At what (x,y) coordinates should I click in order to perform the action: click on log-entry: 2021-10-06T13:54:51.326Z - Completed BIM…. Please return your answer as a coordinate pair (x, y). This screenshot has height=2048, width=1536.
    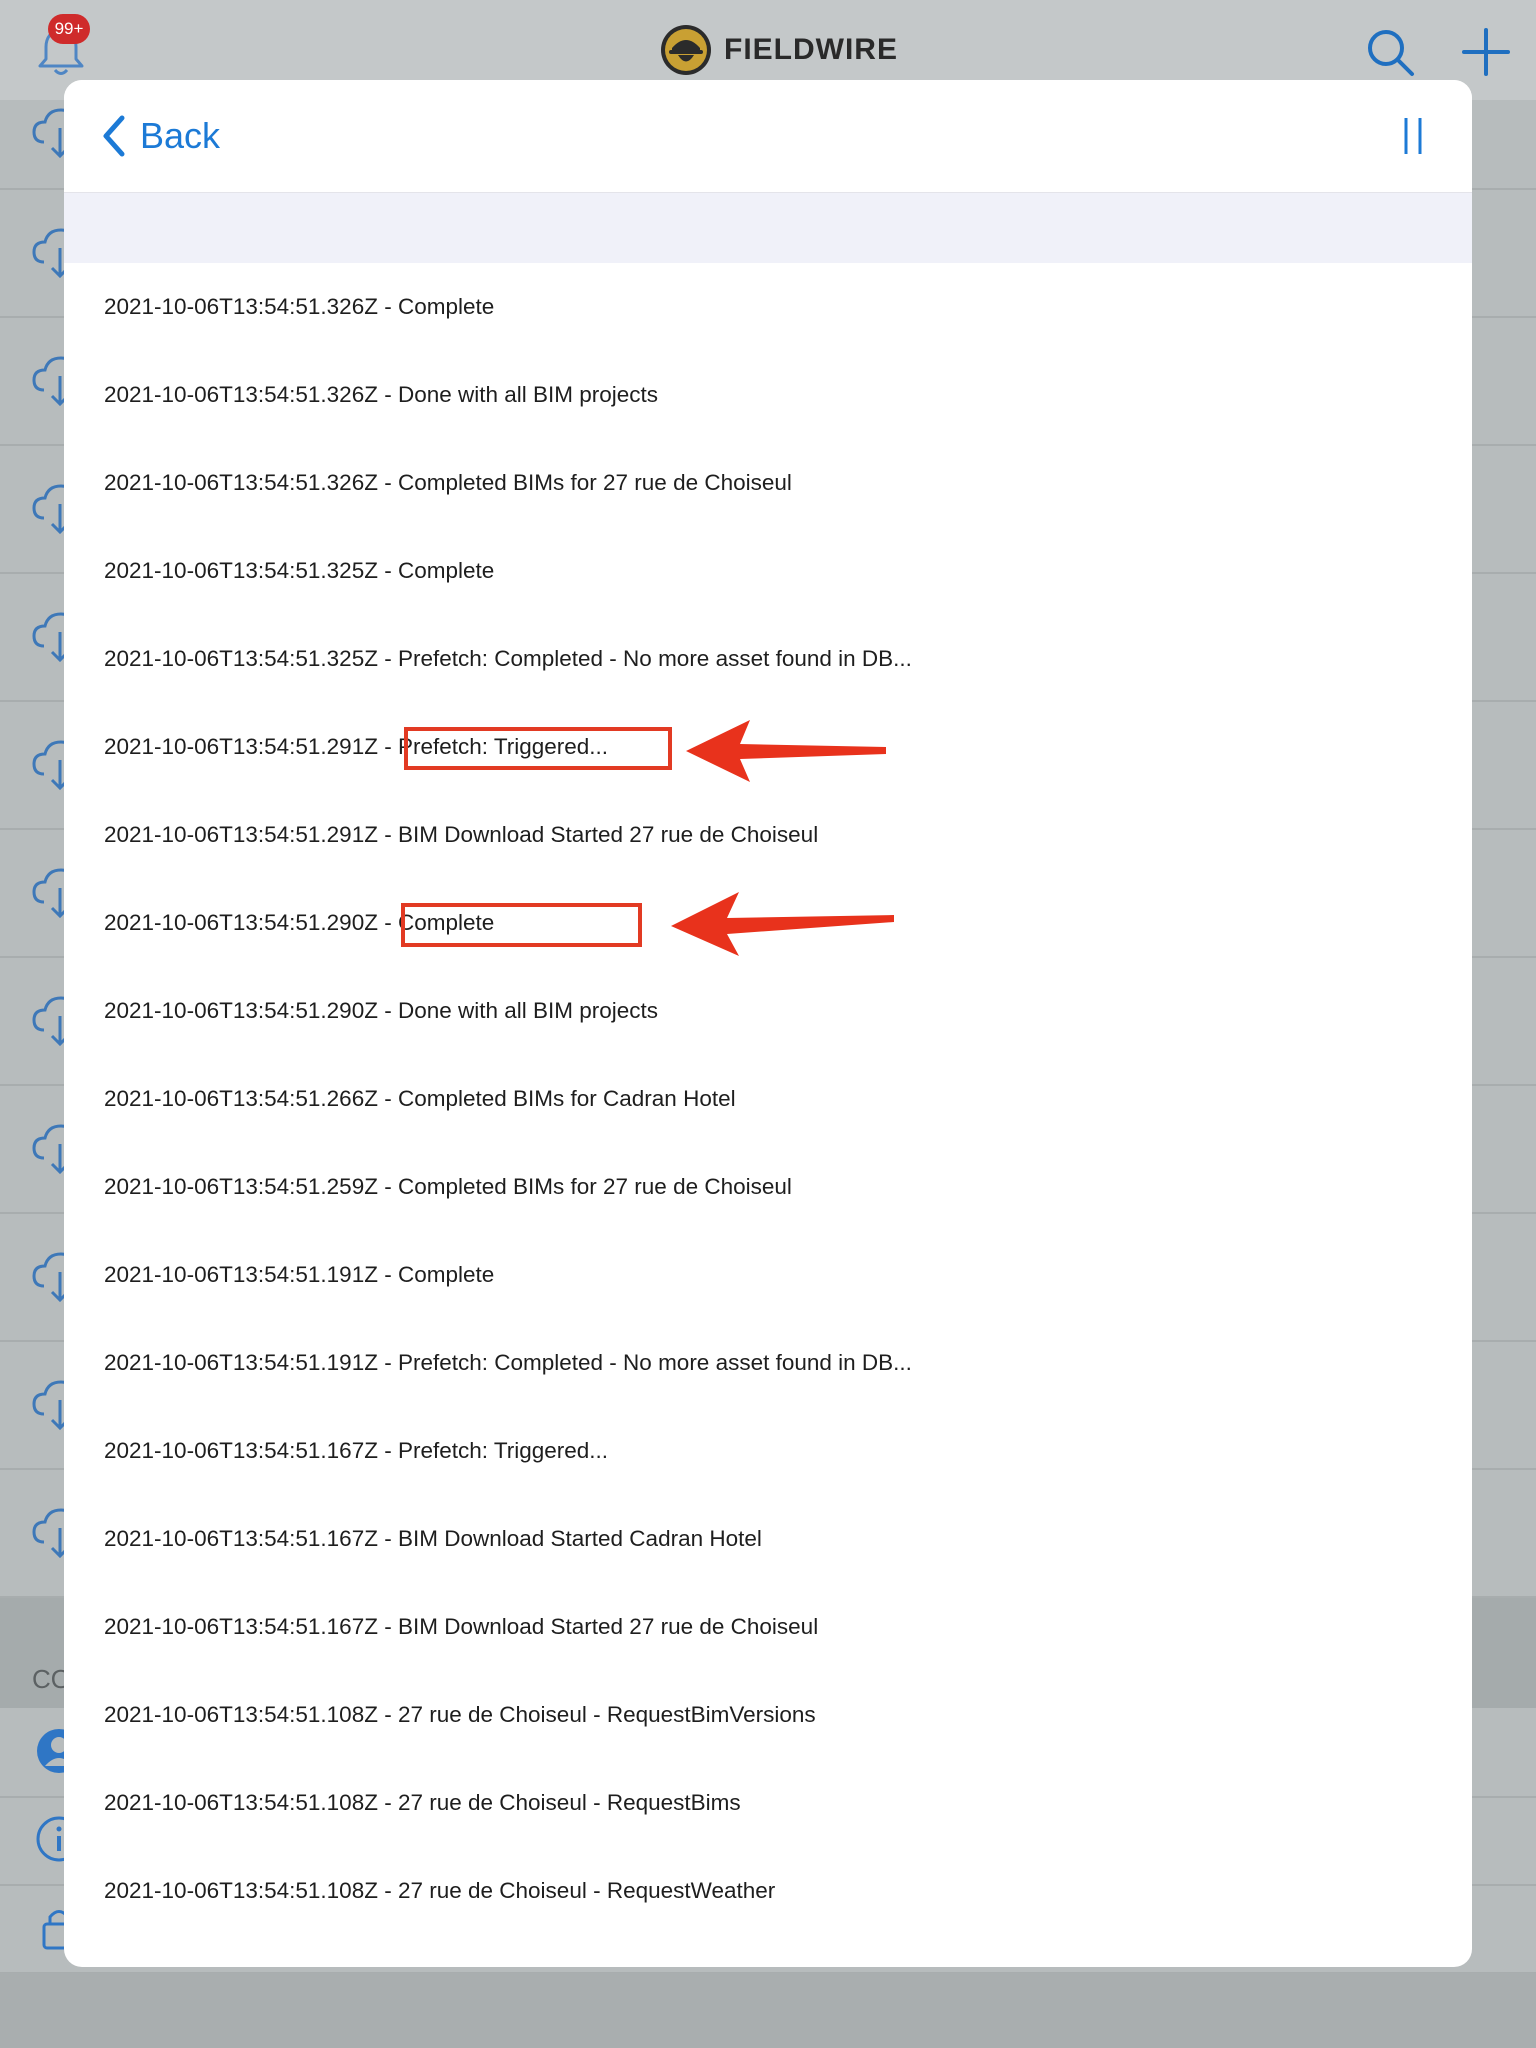
    Looking at the image, I should click on (448, 482).